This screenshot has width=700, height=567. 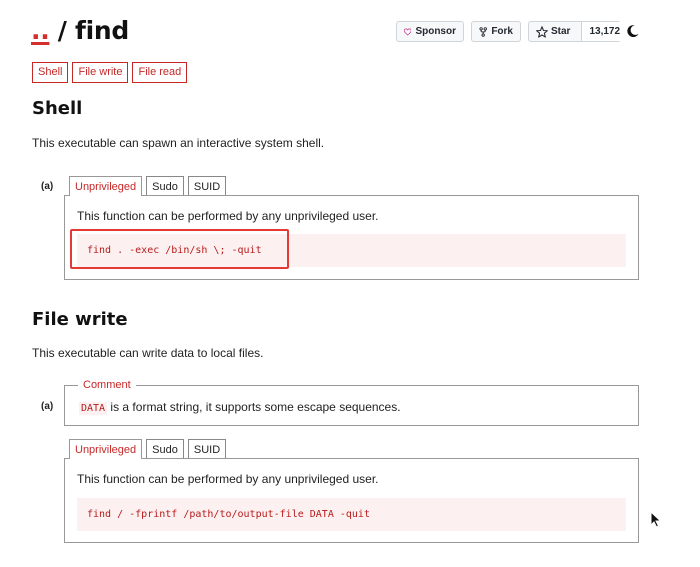 I want to click on fork-icon, so click(x=483, y=31).